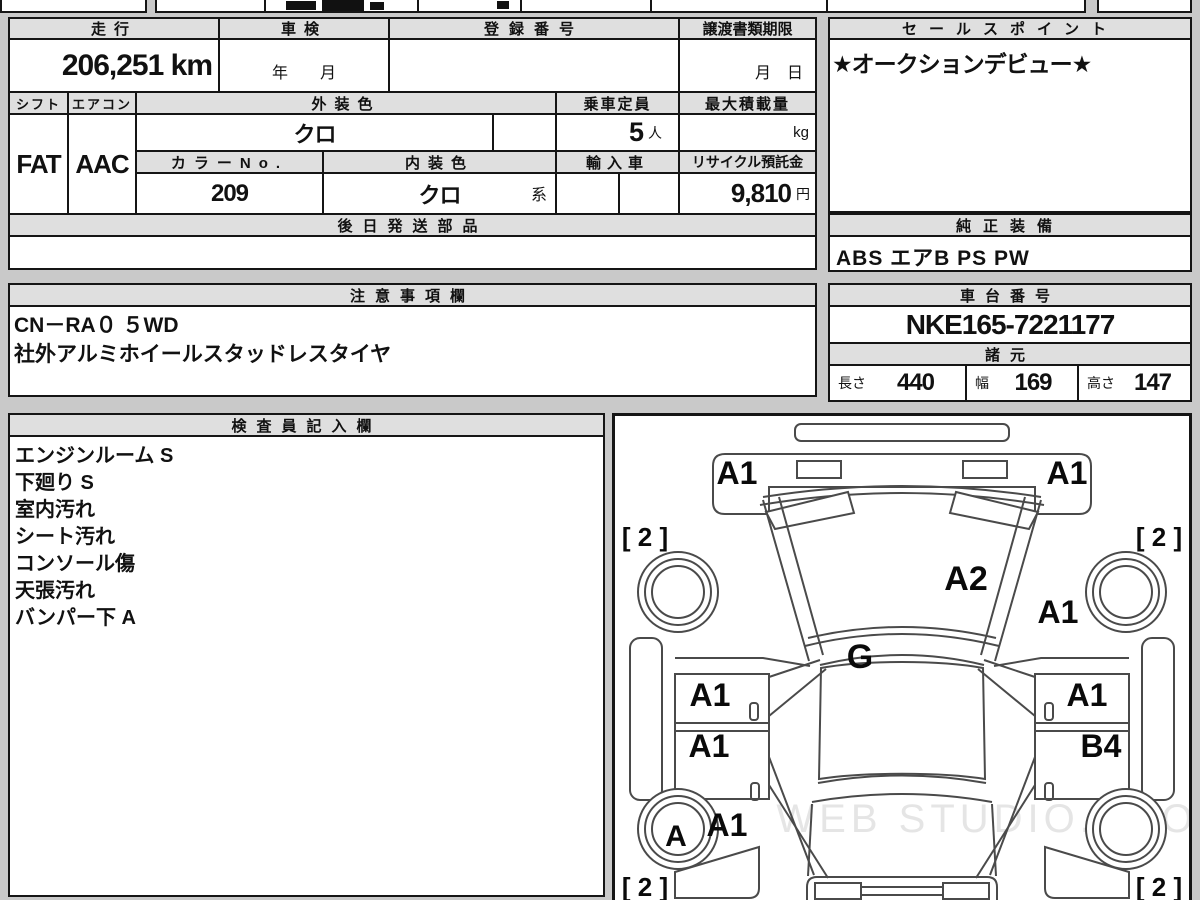  Describe the element at coordinates (902, 484) in the screenshot. I see `car-front-bumper` at that location.